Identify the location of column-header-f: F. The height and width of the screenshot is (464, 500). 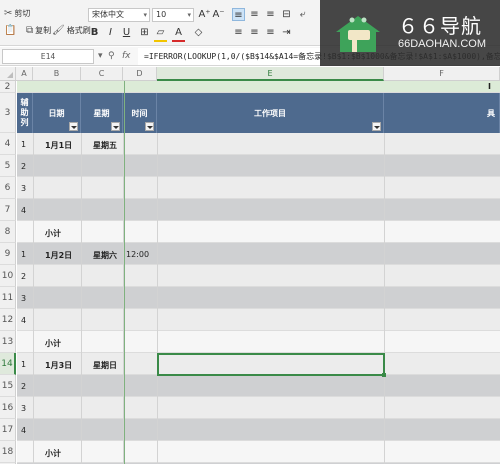
(442, 74).